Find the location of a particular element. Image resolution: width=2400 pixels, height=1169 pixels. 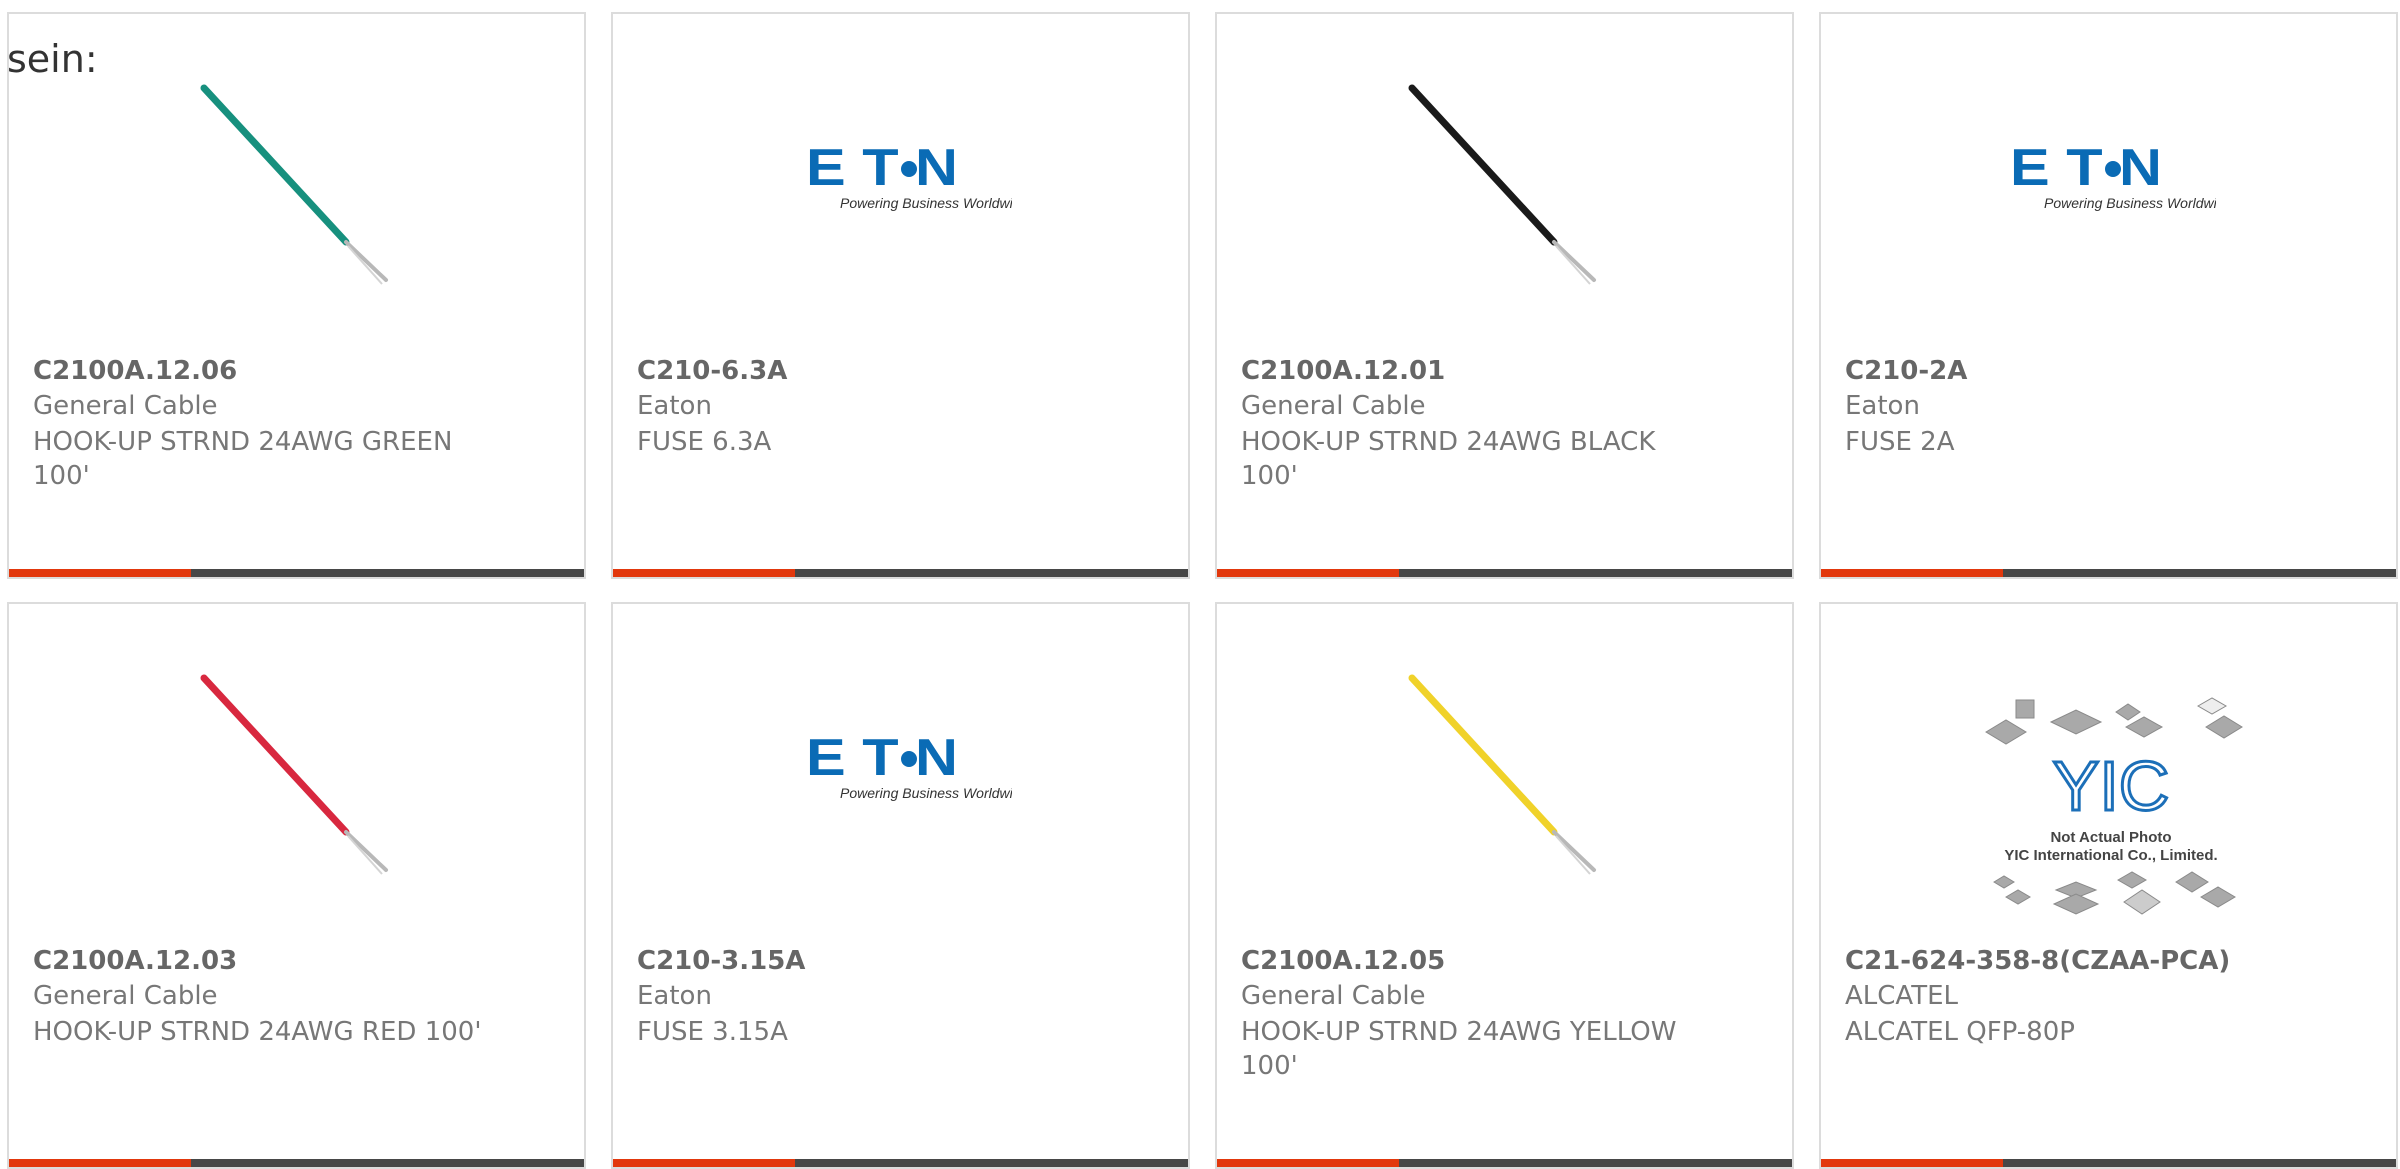

description: ALCATEL QFP-80P is located at coordinates (1960, 1032).